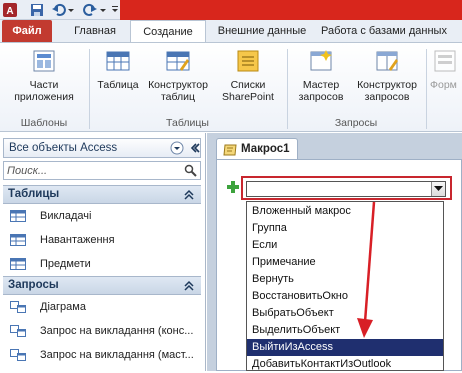 The height and width of the screenshot is (373, 462). Describe the element at coordinates (346, 189) in the screenshot. I see `add-new-action-combobox` at that location.